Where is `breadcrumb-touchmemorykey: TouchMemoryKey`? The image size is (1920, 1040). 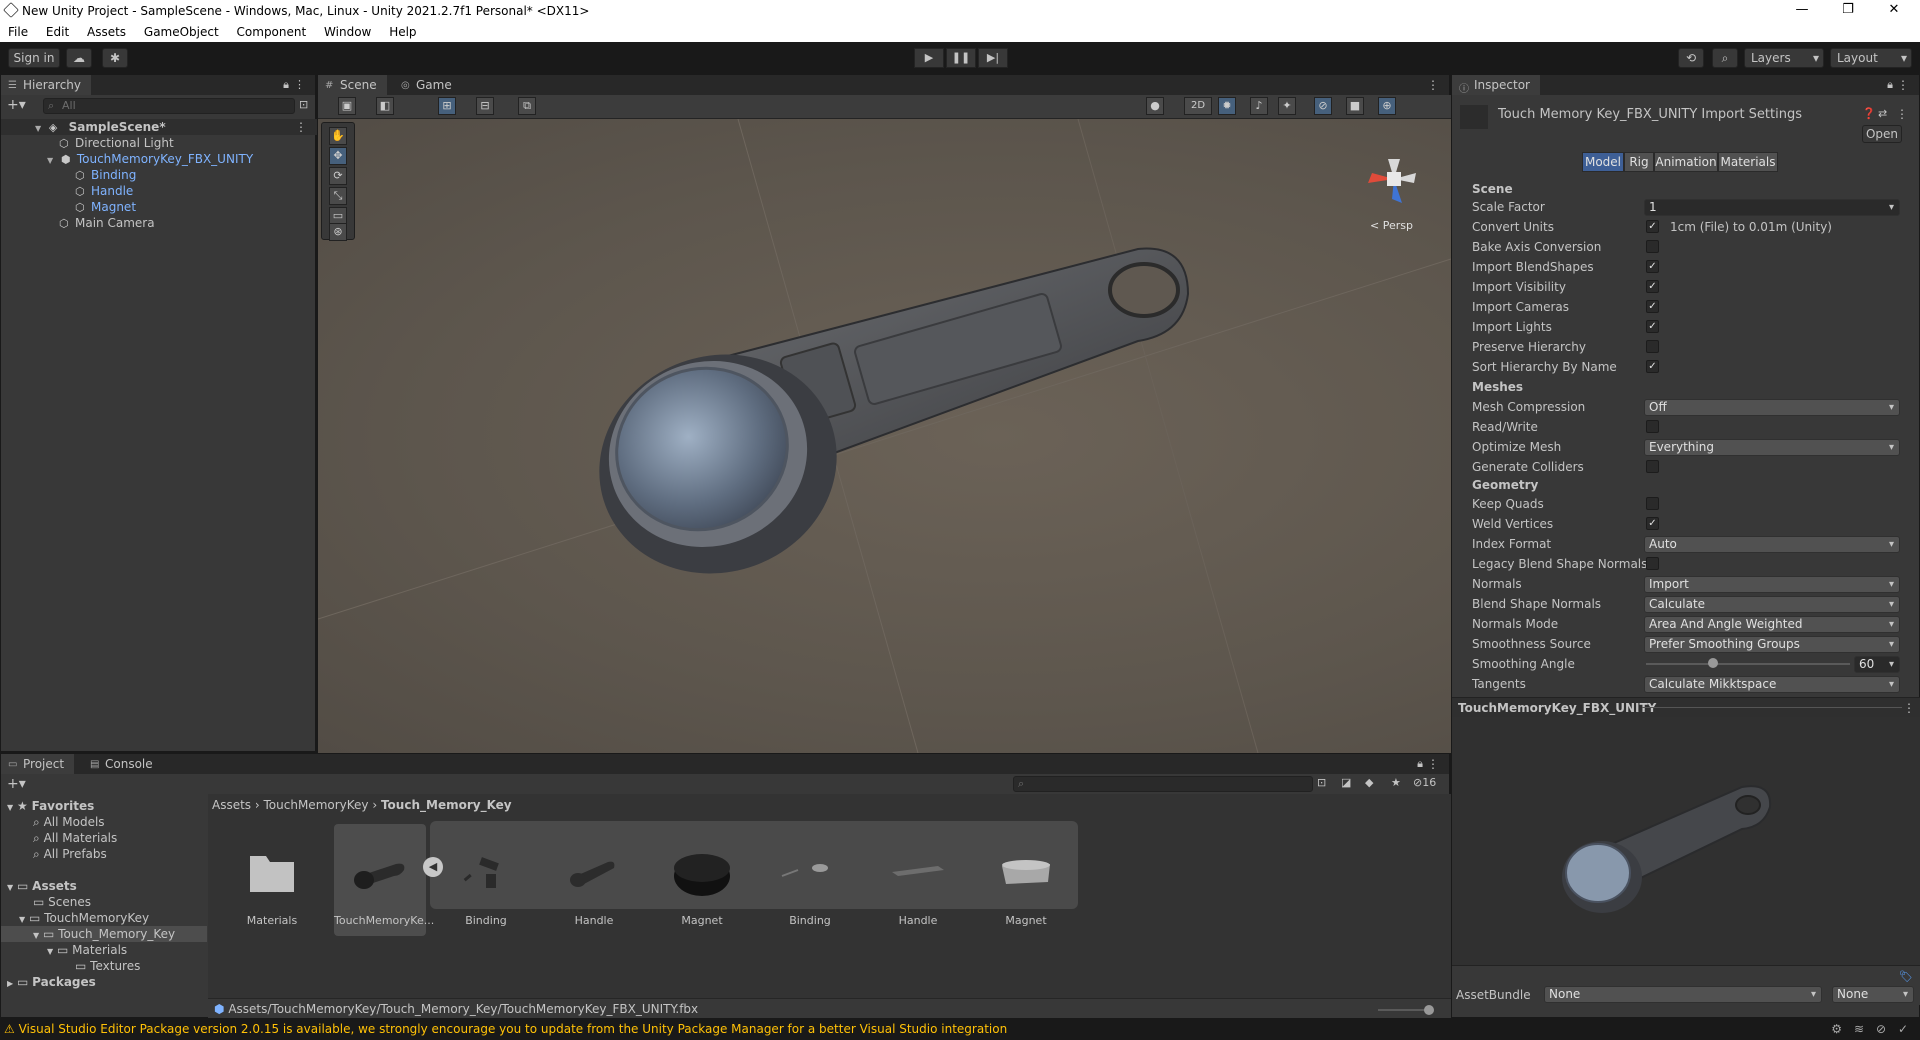
breadcrumb-touchmemorykey: TouchMemoryKey is located at coordinates (316, 805).